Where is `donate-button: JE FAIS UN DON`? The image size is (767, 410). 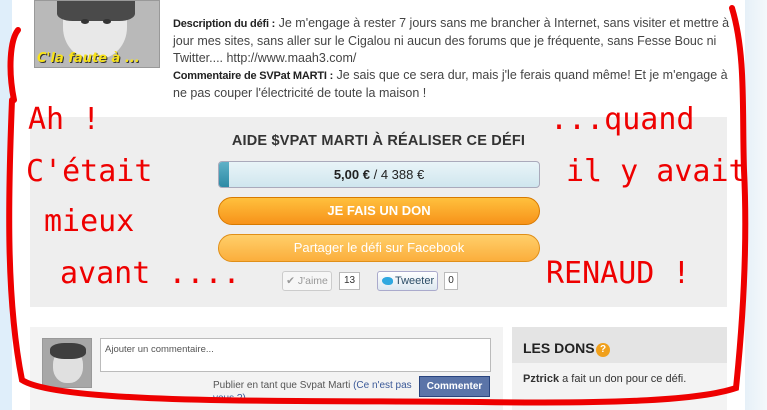 donate-button: JE FAIS UN DON is located at coordinates (379, 211).